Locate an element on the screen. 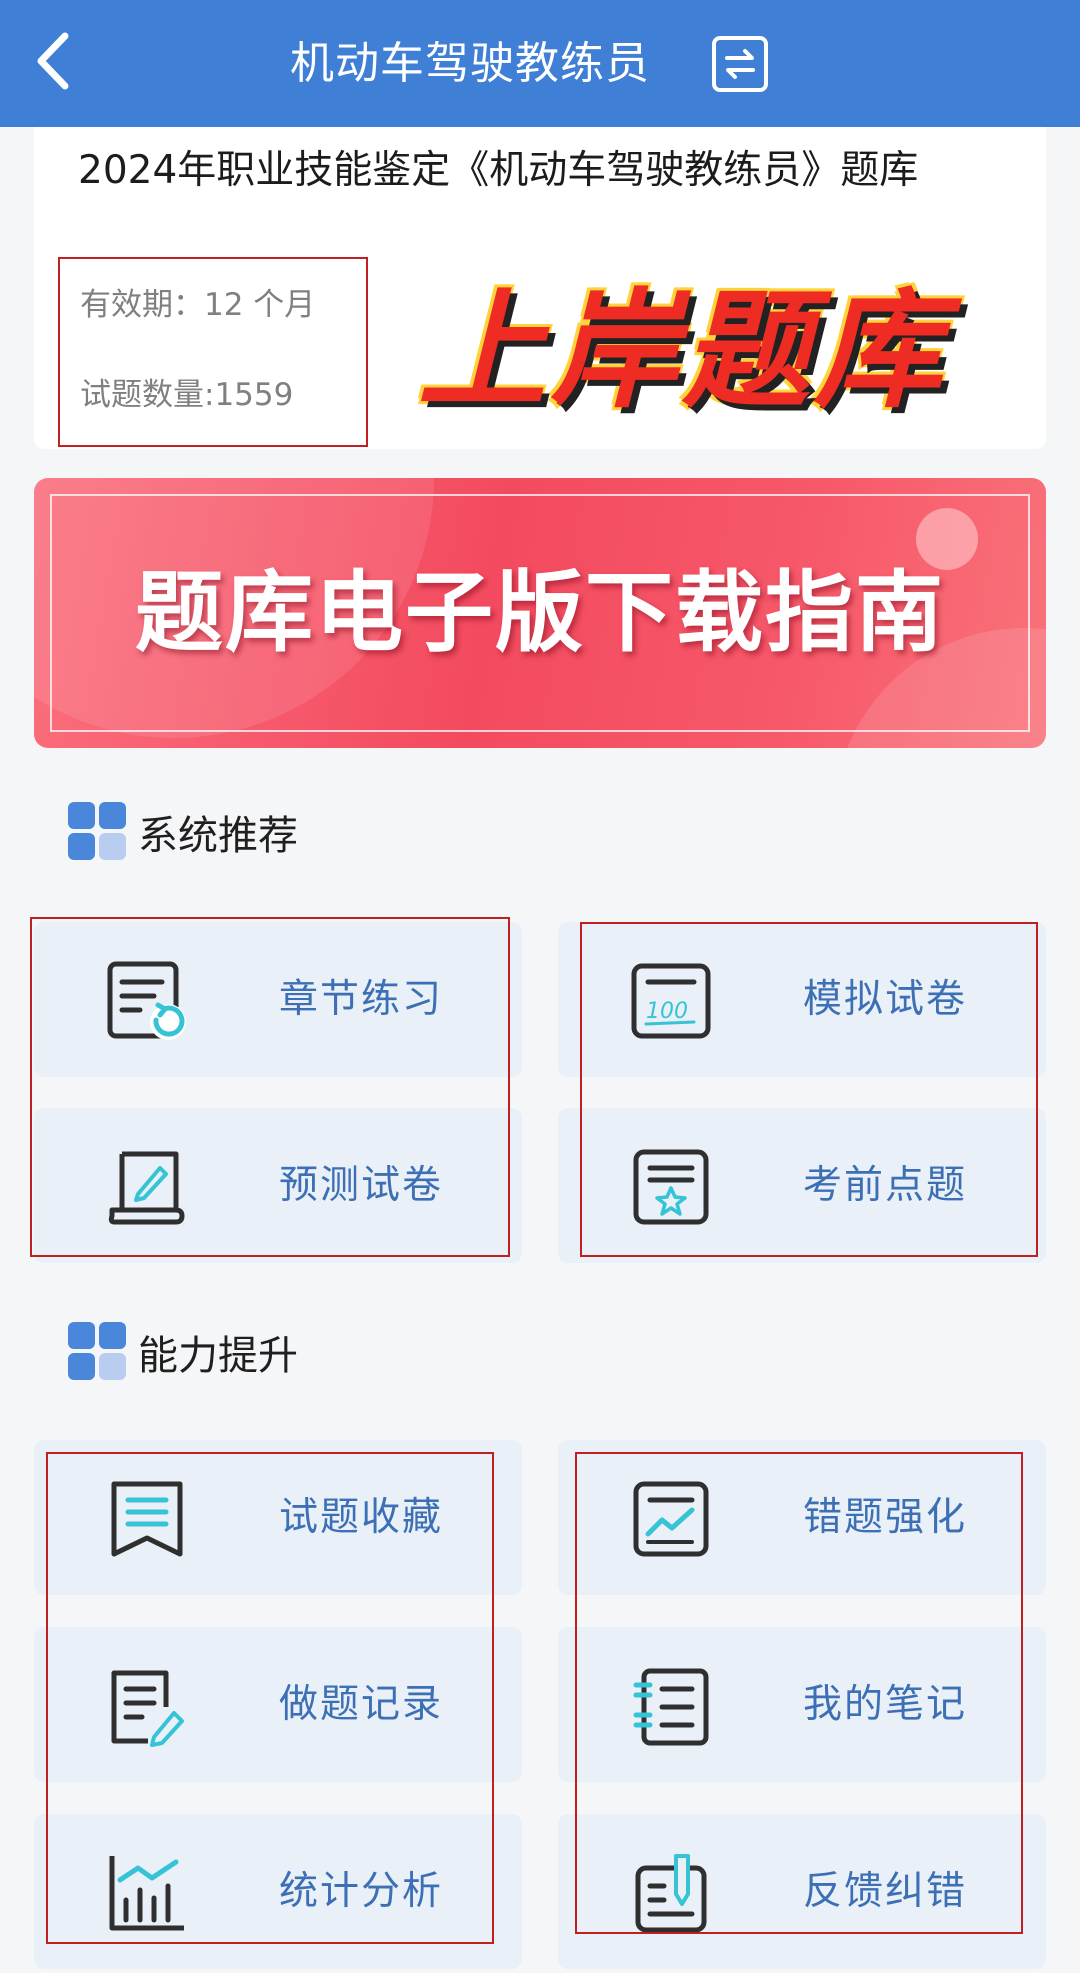  feedback-pen-icon is located at coordinates (671, 1893).